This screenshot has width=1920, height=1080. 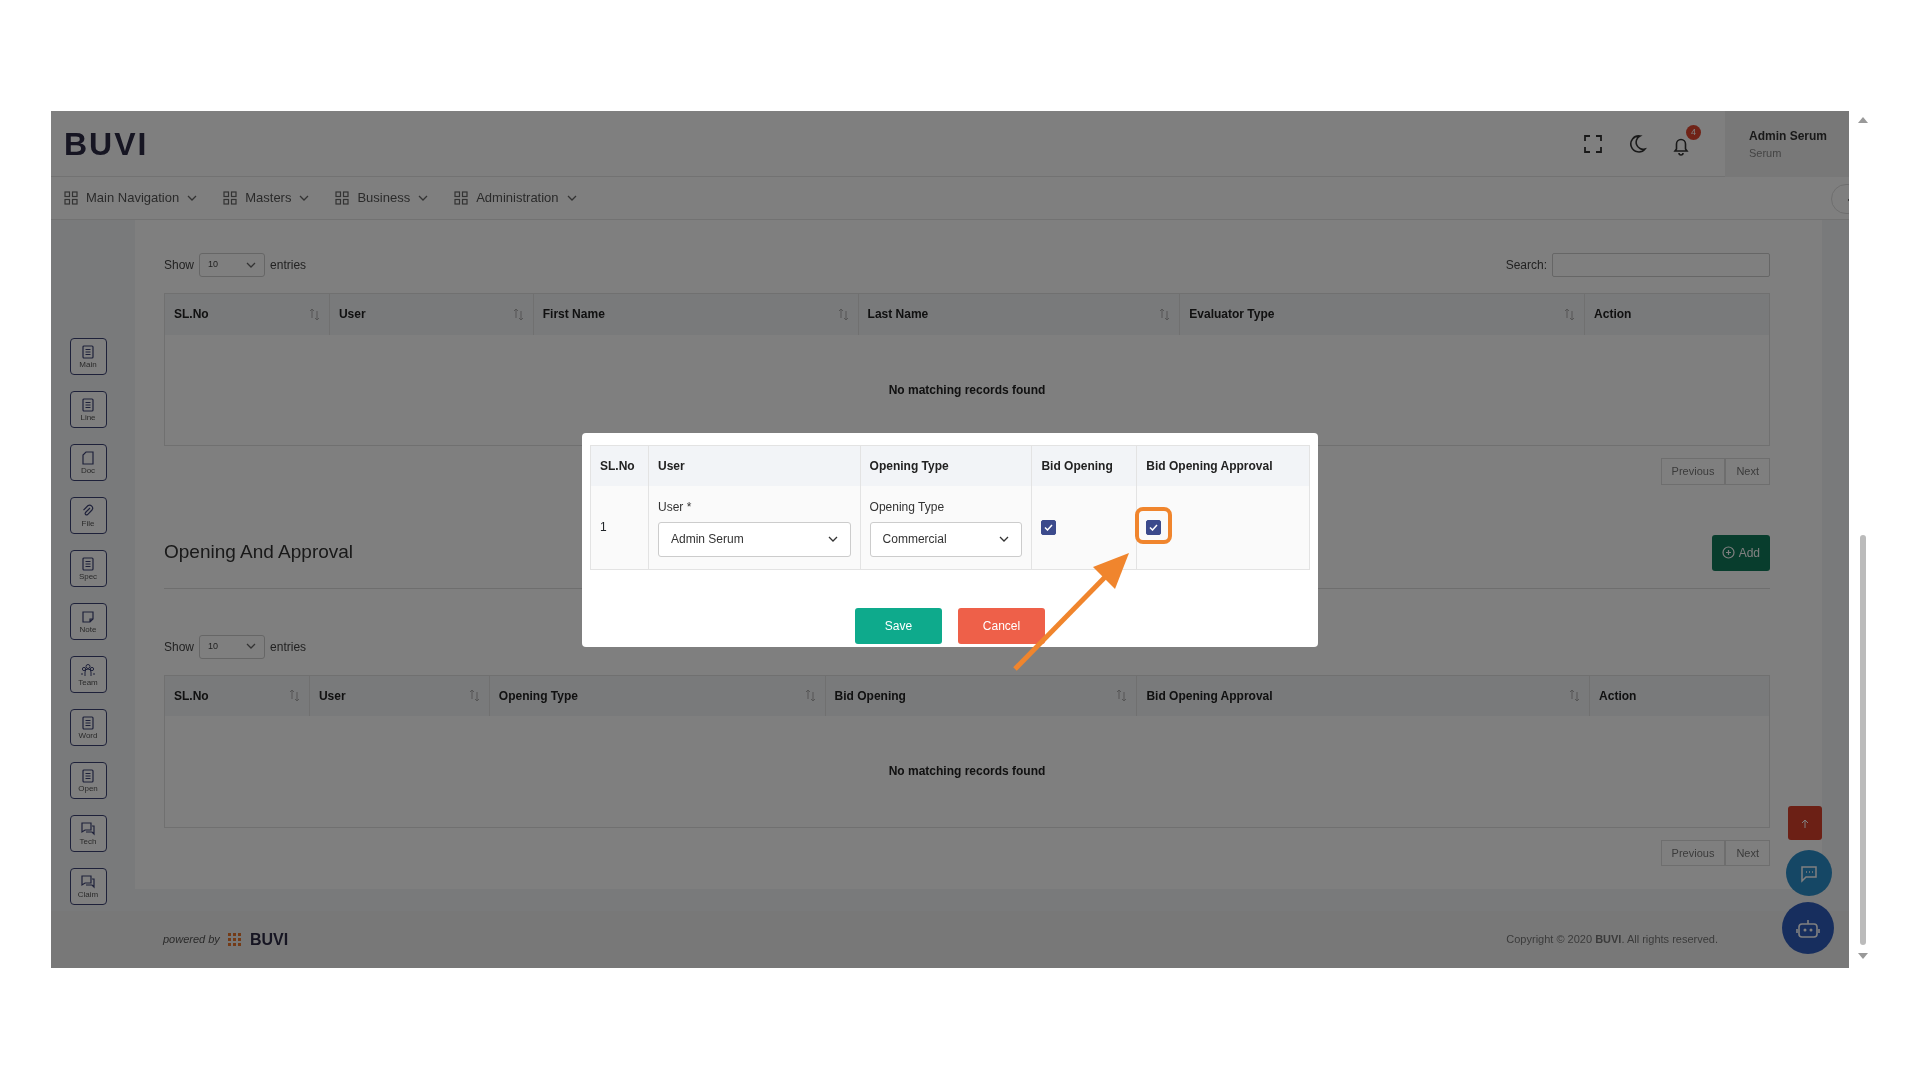 What do you see at coordinates (266, 198) in the screenshot?
I see `nav-menu: Masters` at bounding box center [266, 198].